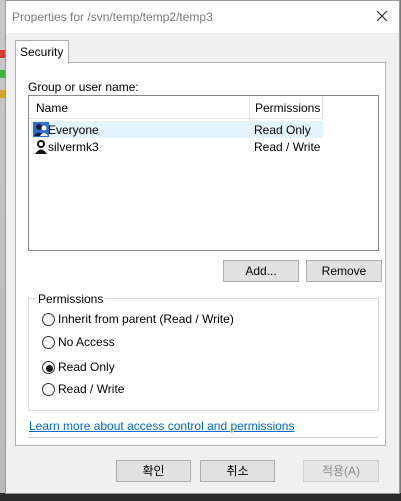  I want to click on radio-label: Inherit from parent (Read / Write), so click(146, 319).